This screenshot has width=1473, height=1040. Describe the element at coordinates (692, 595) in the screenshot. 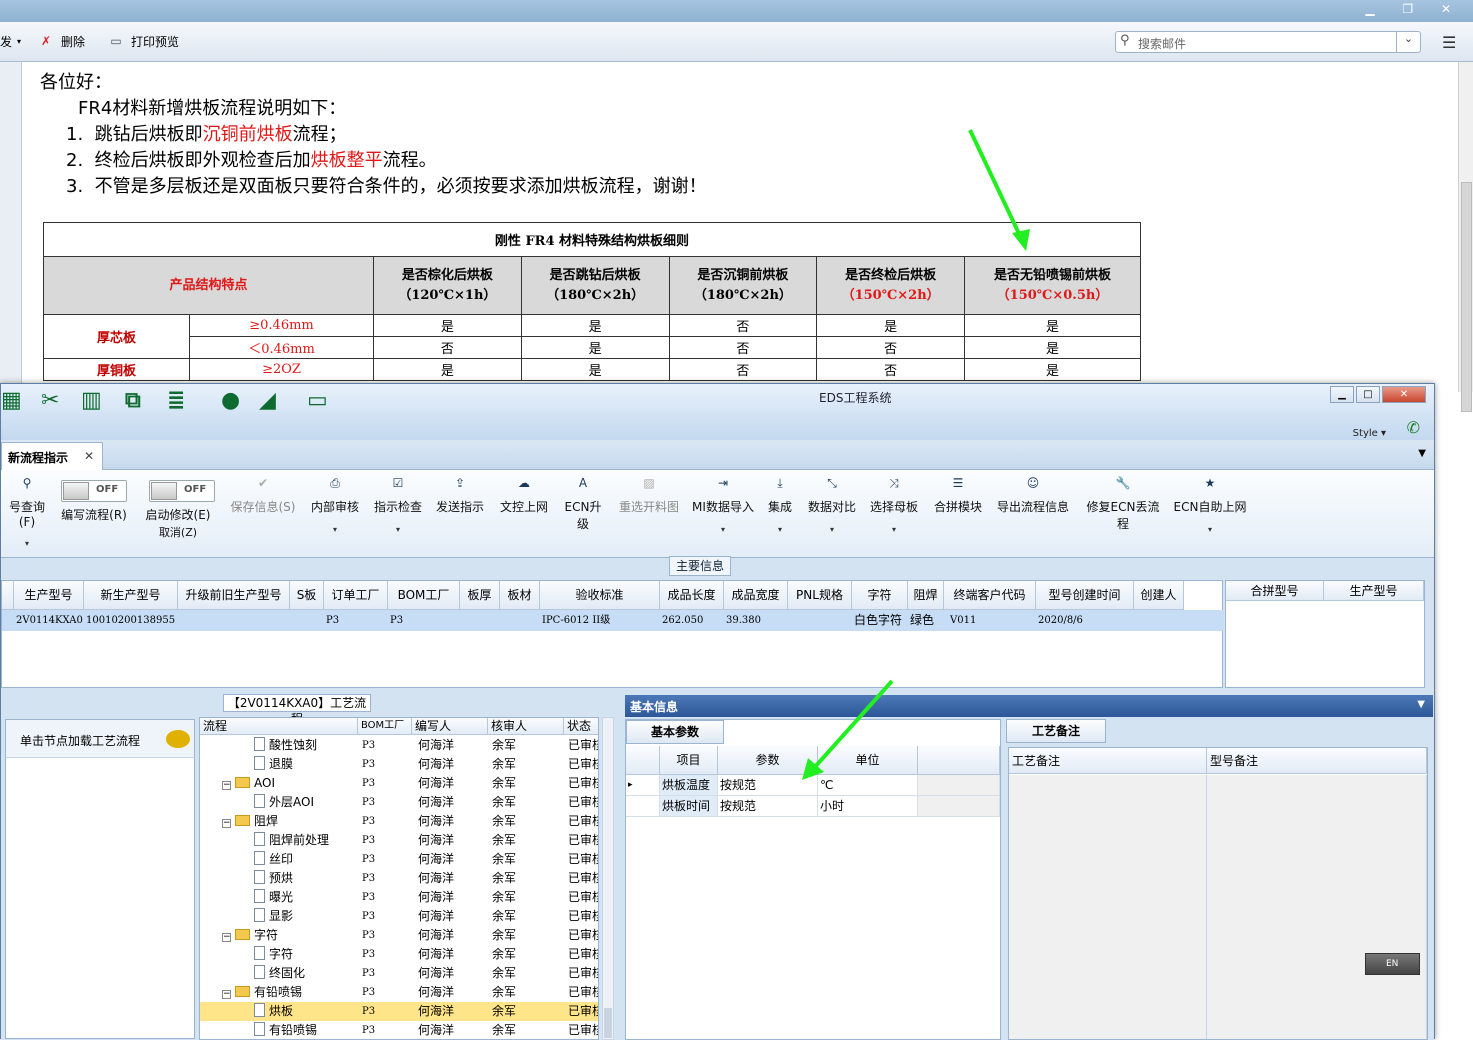

I see `grid-header: 成品长度` at that location.